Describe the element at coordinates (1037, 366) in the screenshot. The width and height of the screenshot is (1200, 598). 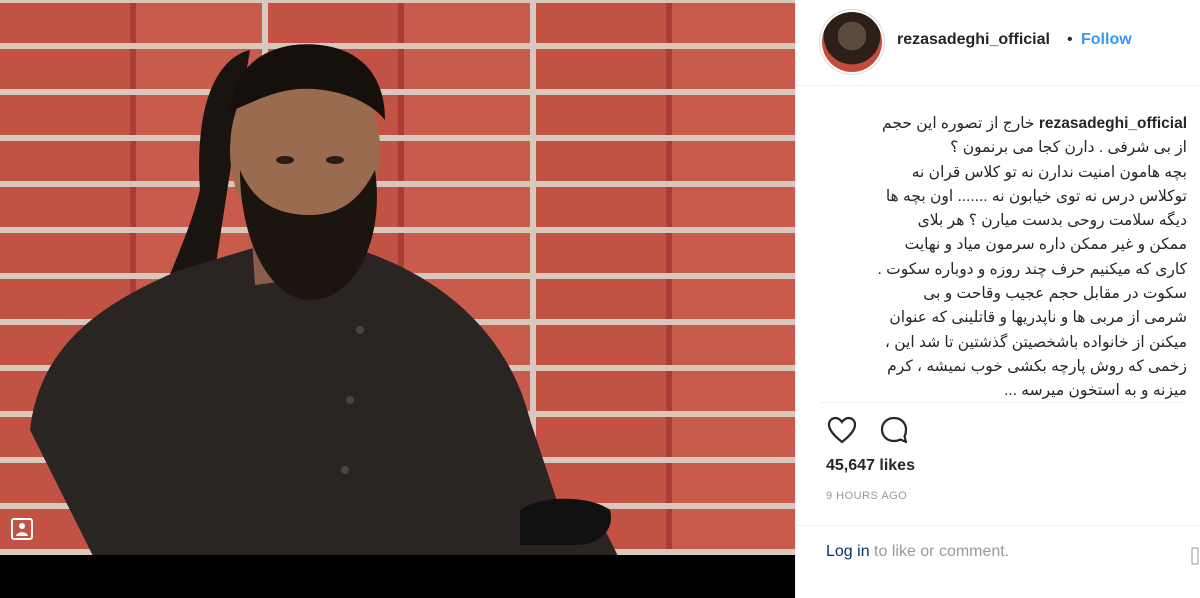
I see `caption-text-line: زخمی که روش پارچه بکشی خوب نمیشه ، کرم` at that location.